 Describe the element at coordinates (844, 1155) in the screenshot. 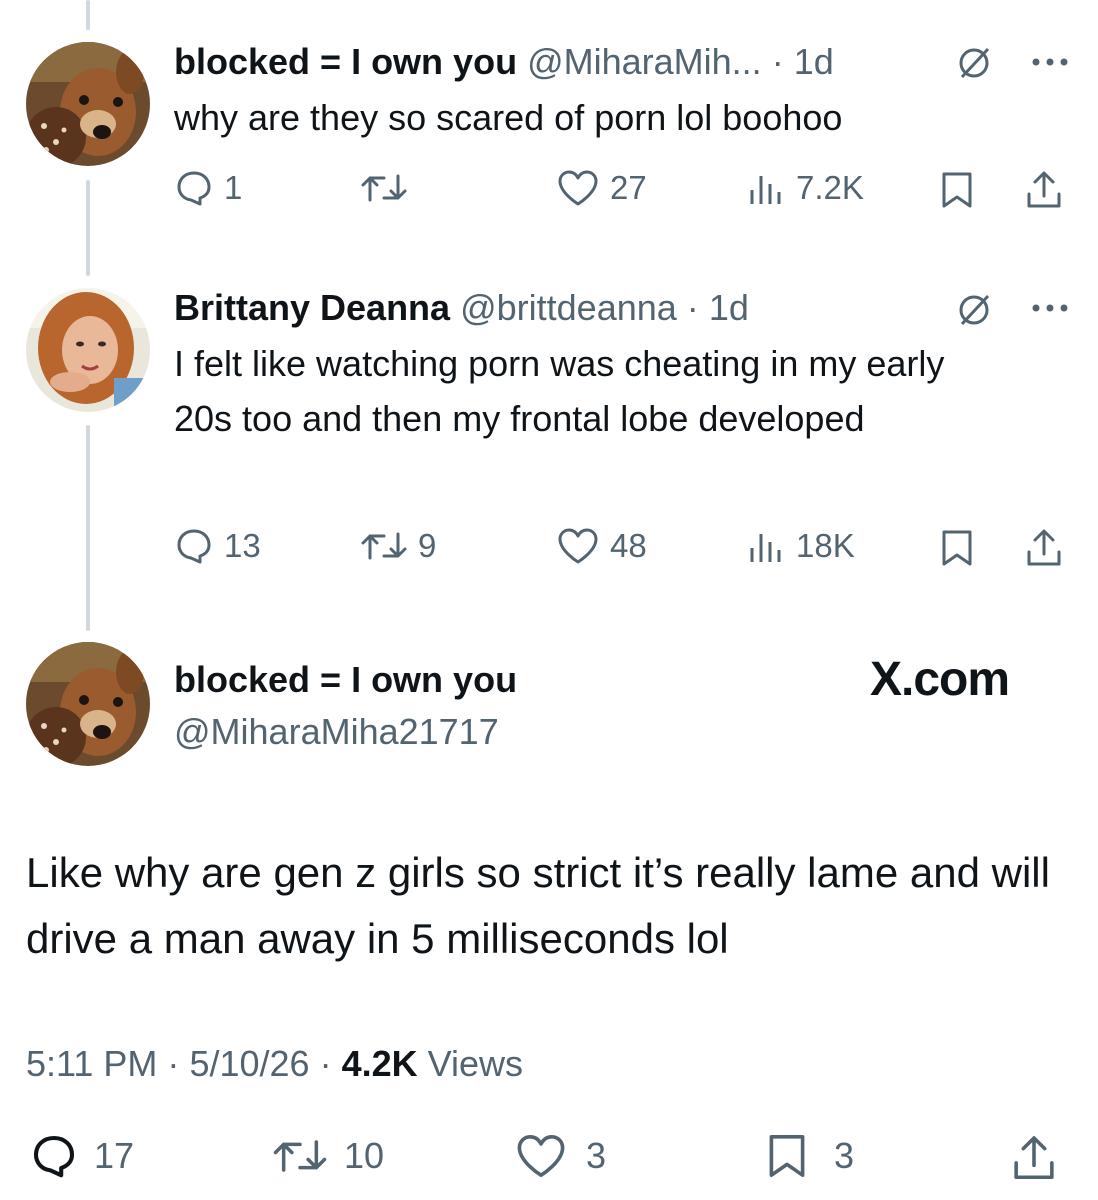

I see `bookmark-count: 3` at that location.